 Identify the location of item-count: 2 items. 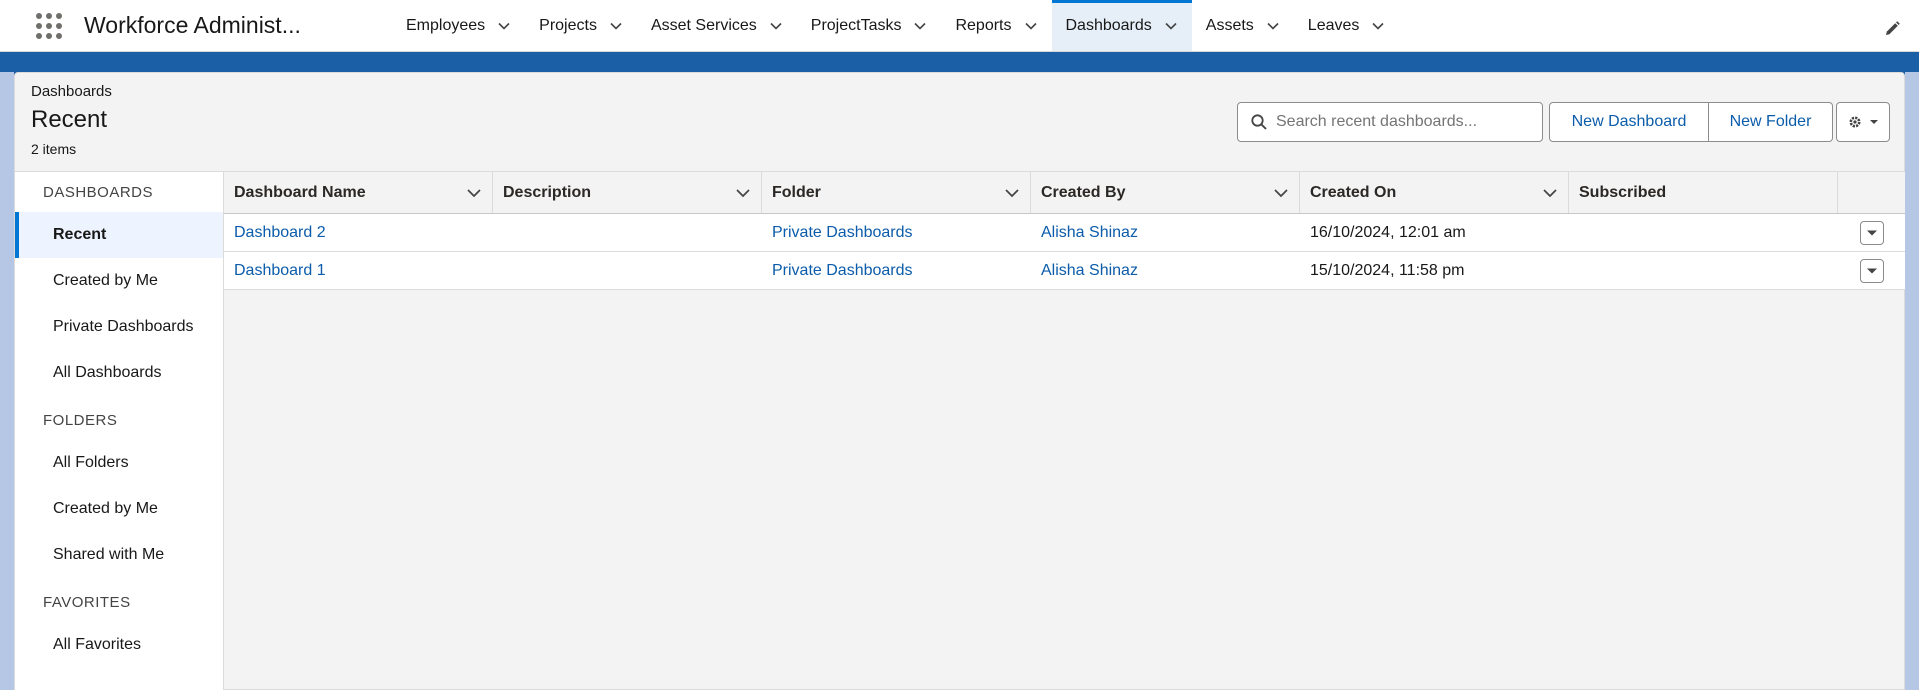
(54, 149).